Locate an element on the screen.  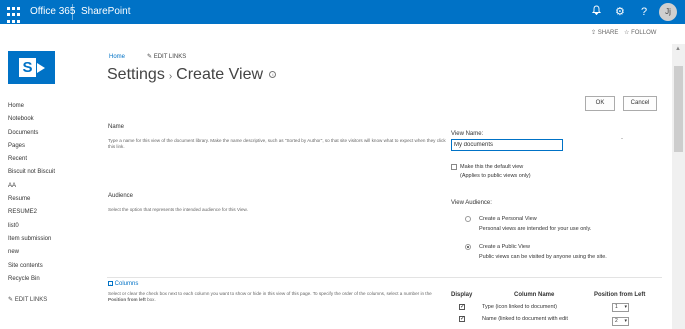
columns-section-toggle: - Columns is located at coordinates (123, 284).